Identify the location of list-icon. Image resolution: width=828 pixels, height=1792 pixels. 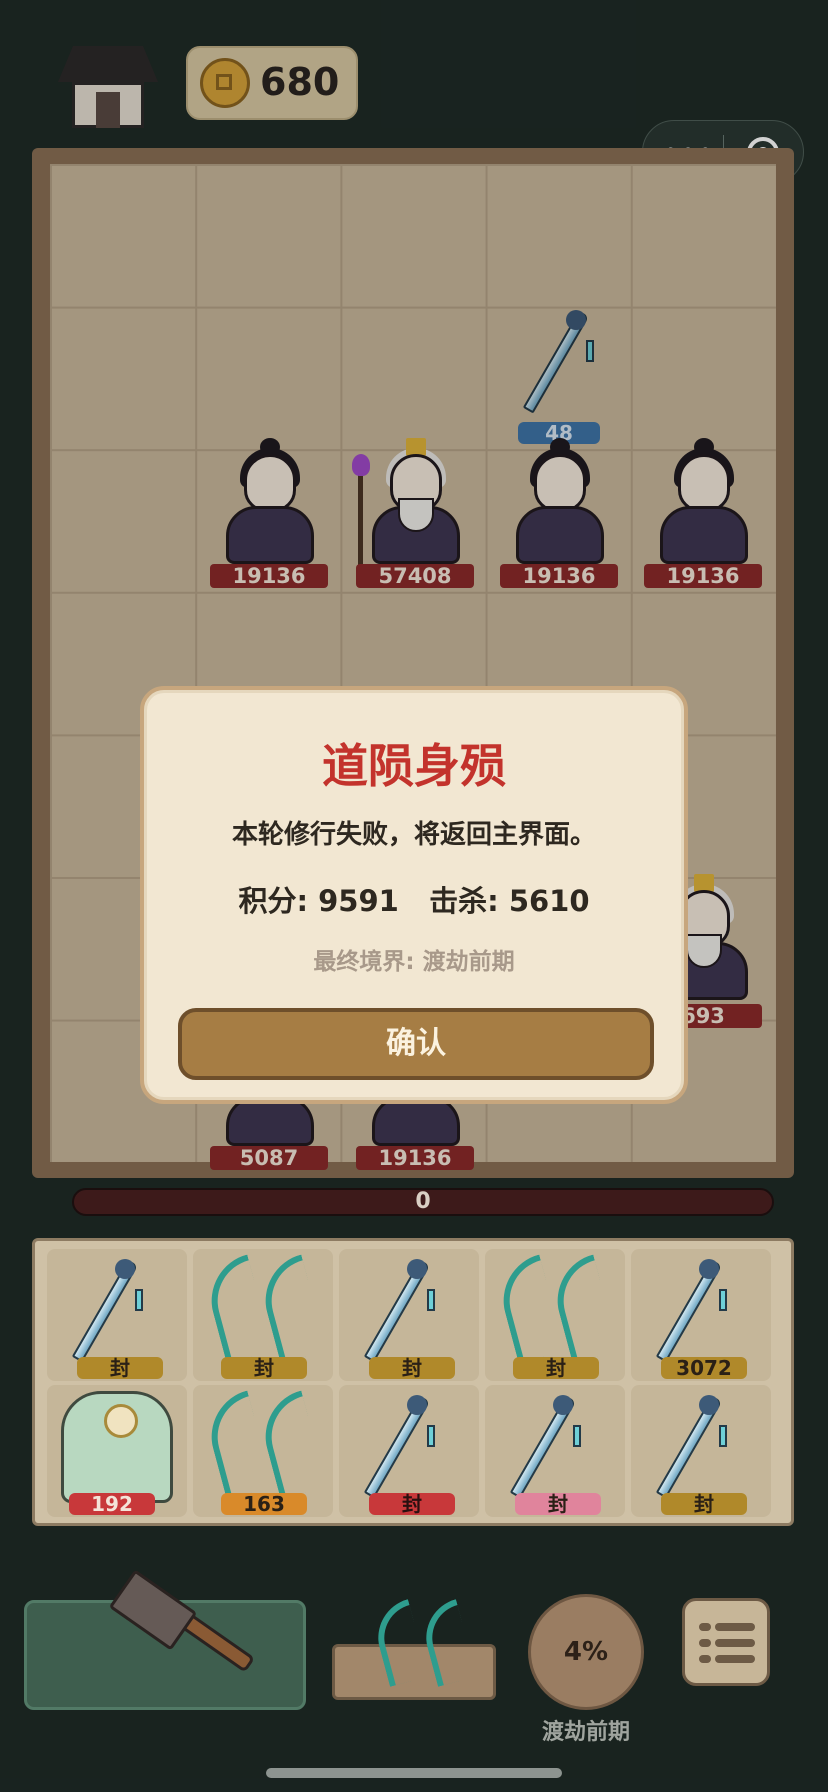
(705, 1627).